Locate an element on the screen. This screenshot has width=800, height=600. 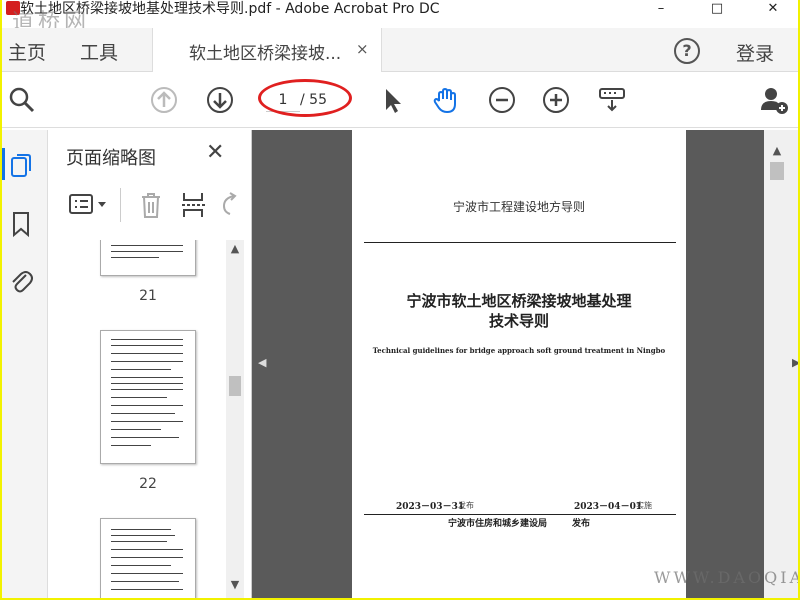
document-tab: 软土地区桥梁接坡... × is located at coordinates (267, 50).